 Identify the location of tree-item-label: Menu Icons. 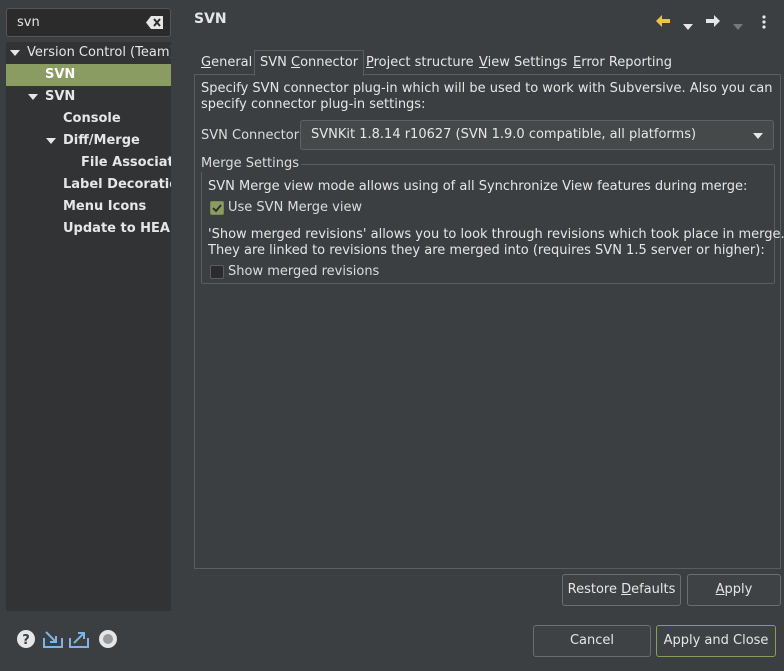
(105, 206).